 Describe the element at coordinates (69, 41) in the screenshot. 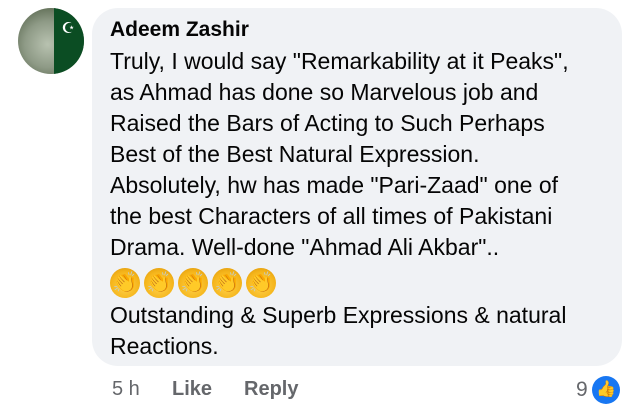

I see `flag-band` at that location.